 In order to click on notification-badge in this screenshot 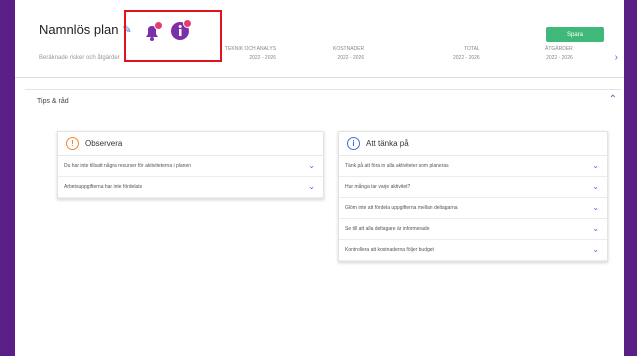, I will do `click(158, 25)`.